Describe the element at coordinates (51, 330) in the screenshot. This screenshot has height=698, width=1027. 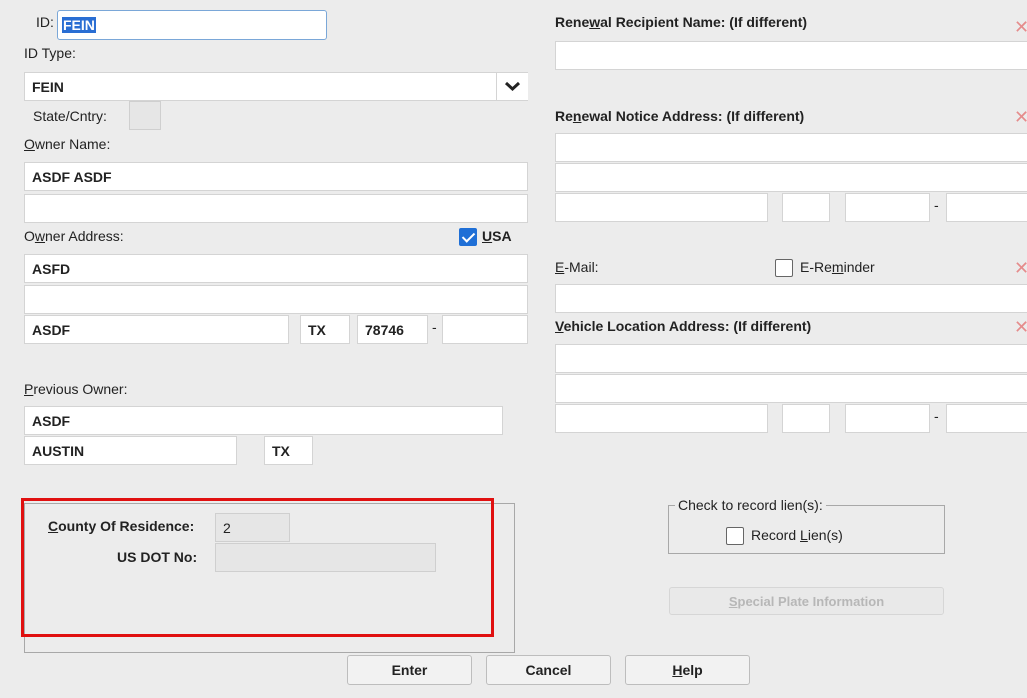
I see `city-value: ASDF` at that location.